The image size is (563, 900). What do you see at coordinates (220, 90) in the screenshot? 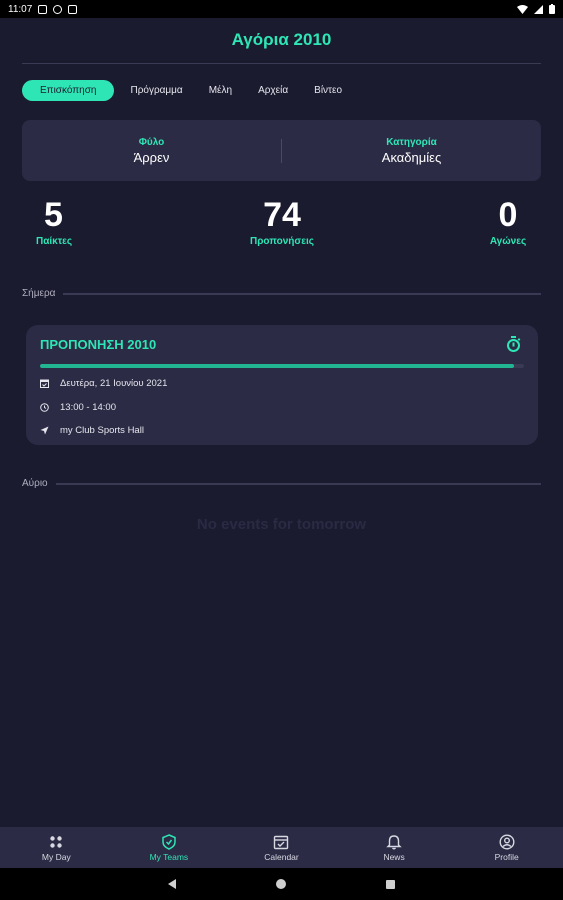
I see `tab-members: Μέλη` at bounding box center [220, 90].